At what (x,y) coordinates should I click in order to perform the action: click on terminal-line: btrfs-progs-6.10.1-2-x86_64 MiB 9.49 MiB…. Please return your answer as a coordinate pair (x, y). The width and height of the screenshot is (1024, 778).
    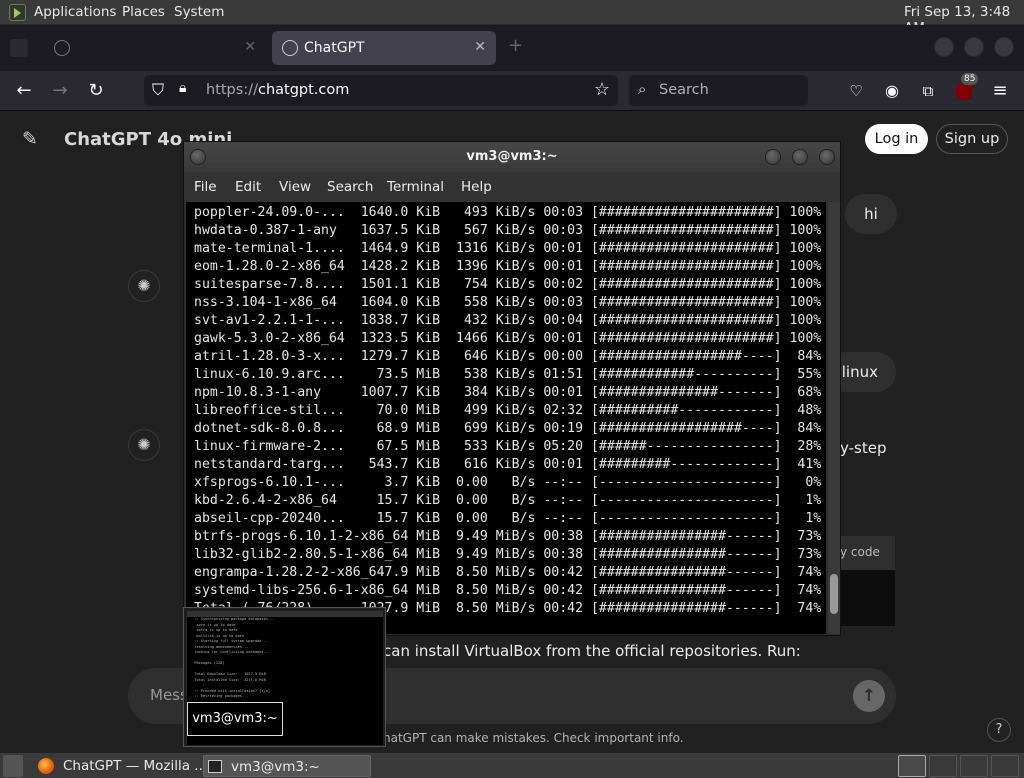
    Looking at the image, I should click on (508, 536).